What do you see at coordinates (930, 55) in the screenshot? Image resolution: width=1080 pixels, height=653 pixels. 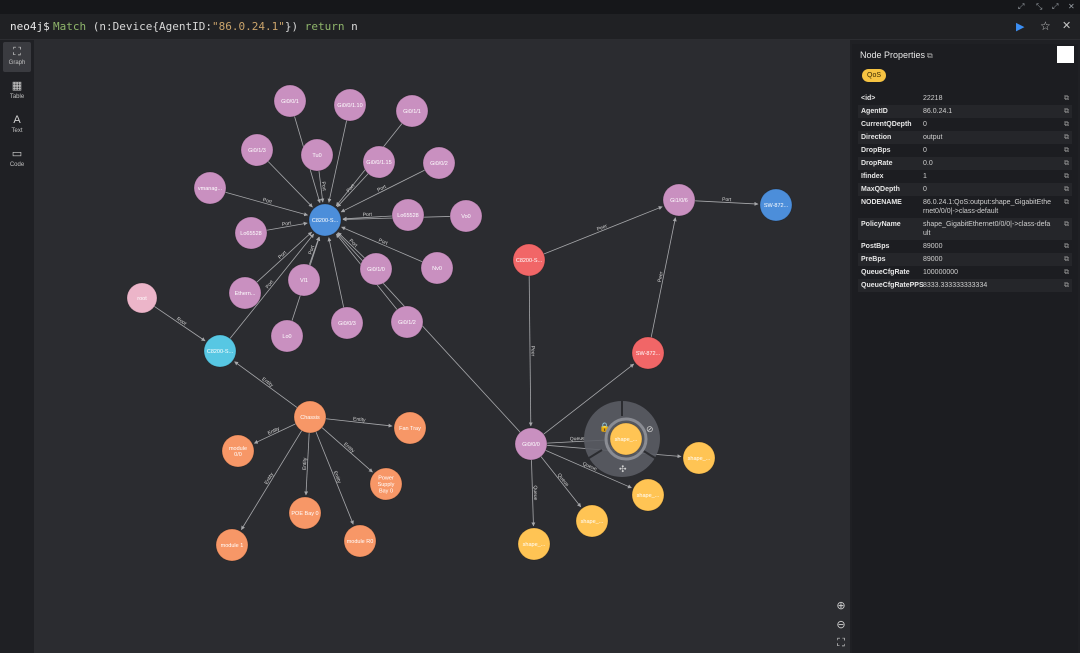 I see `copy-icon: ⧉` at bounding box center [930, 55].